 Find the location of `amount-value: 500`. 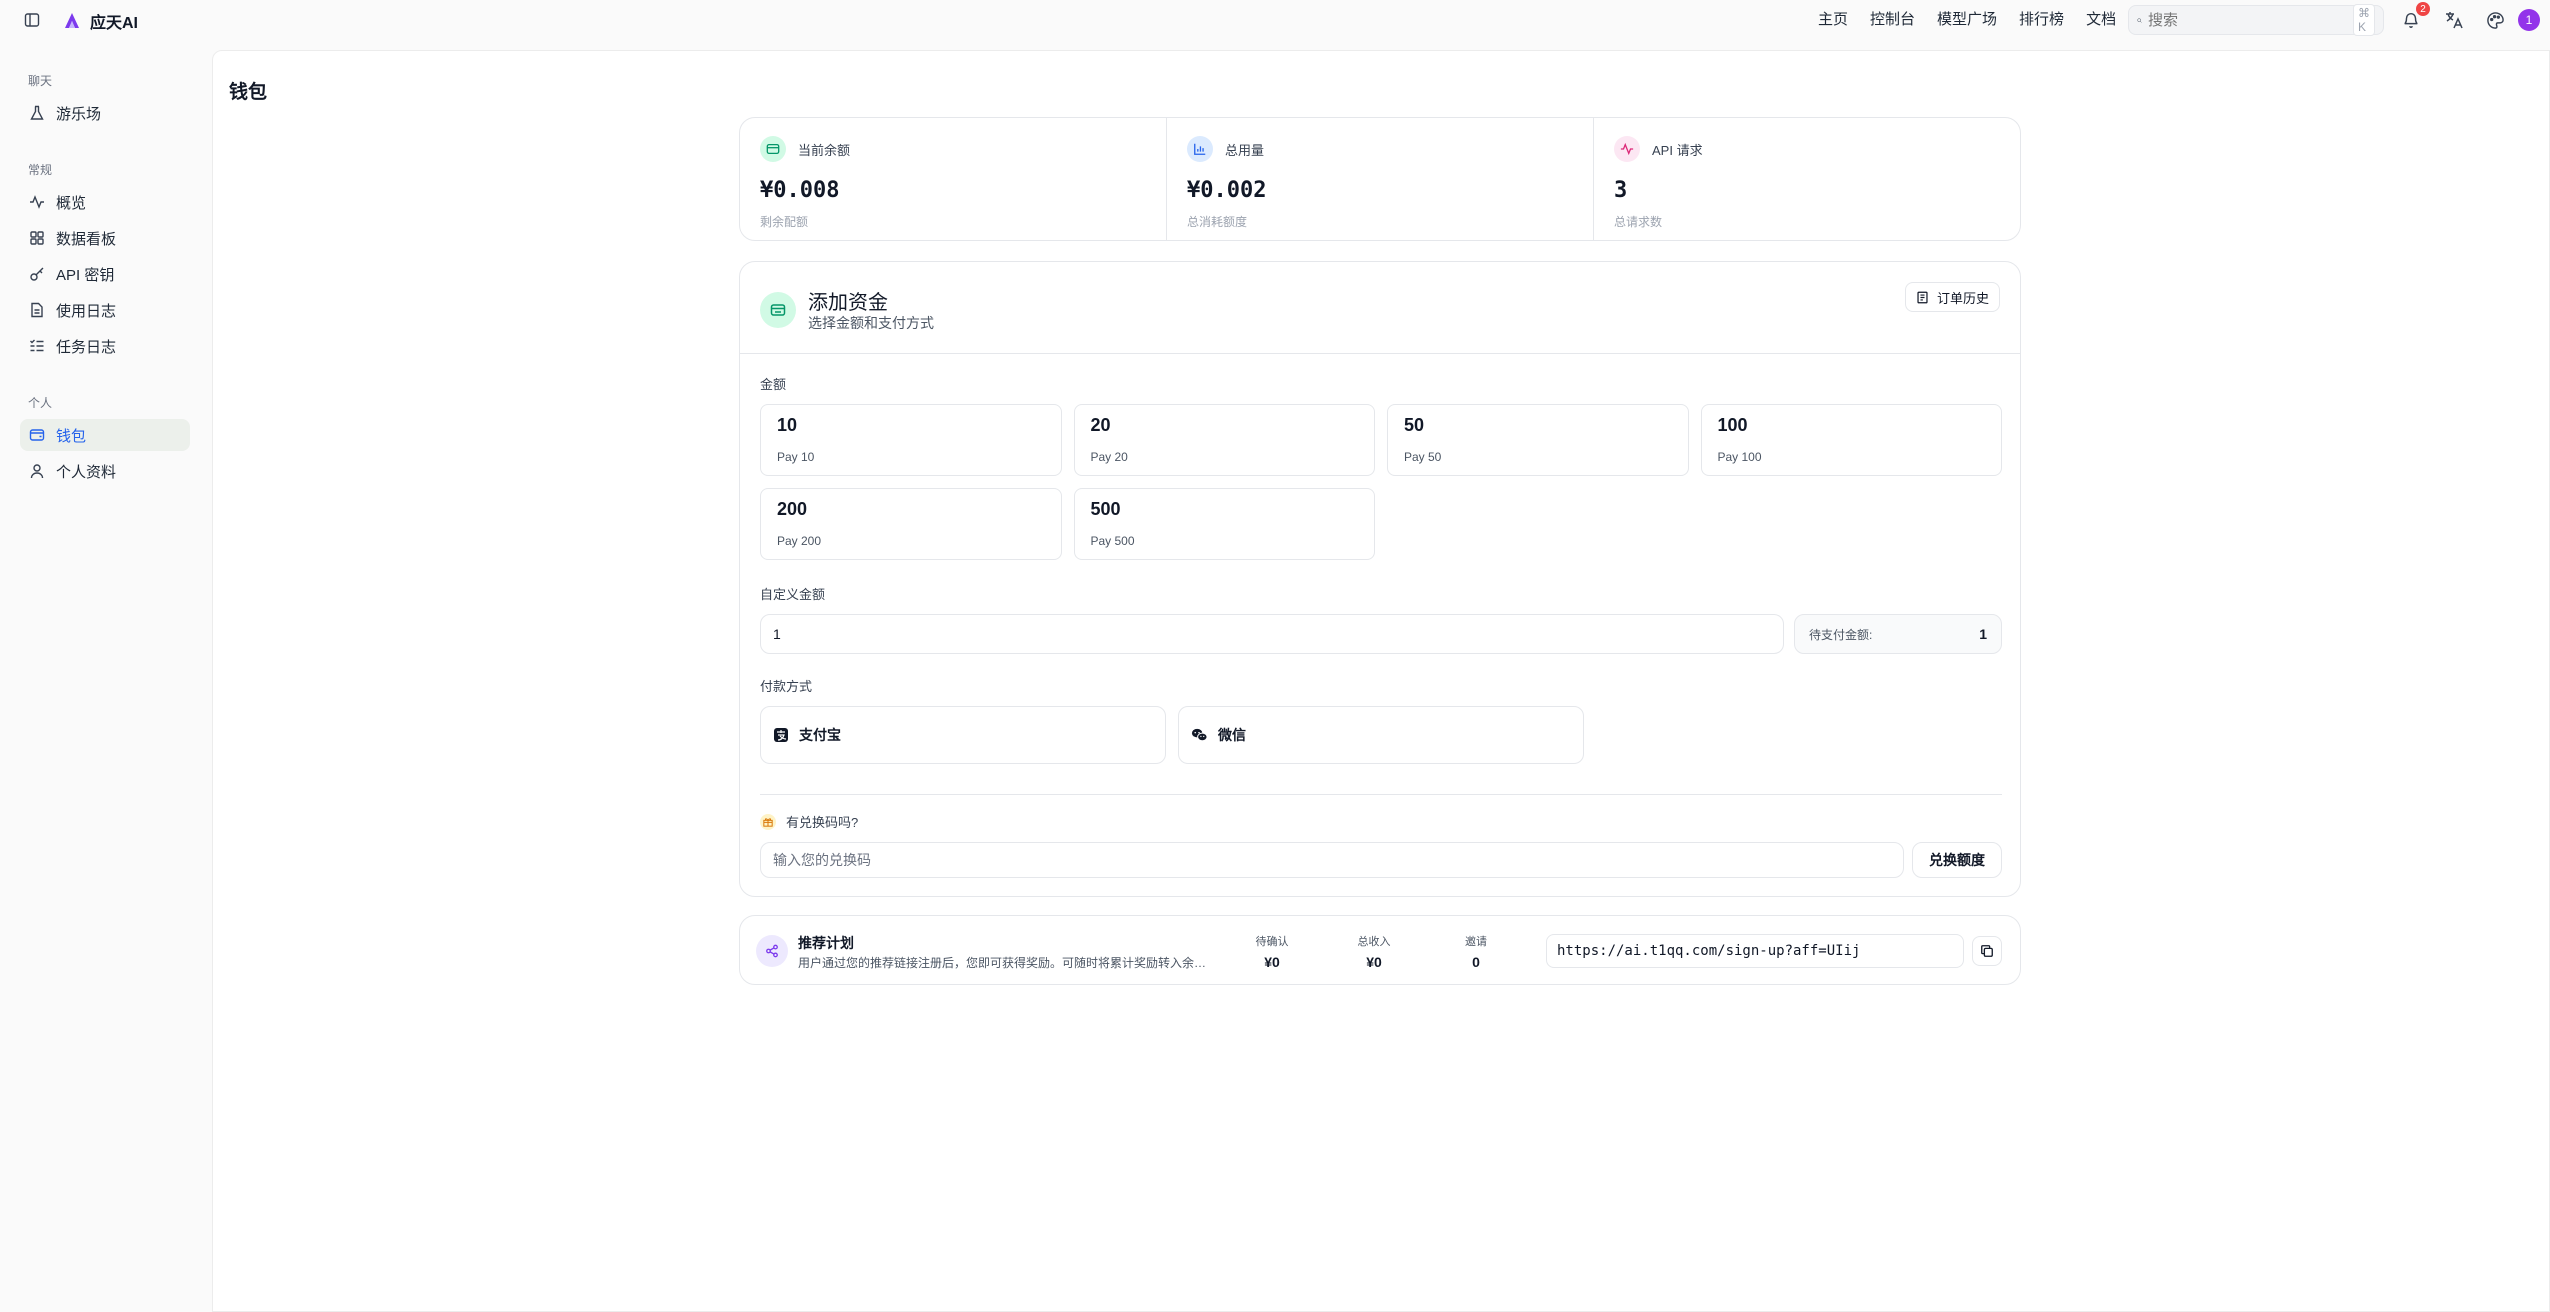

amount-value: 500 is located at coordinates (1105, 509).